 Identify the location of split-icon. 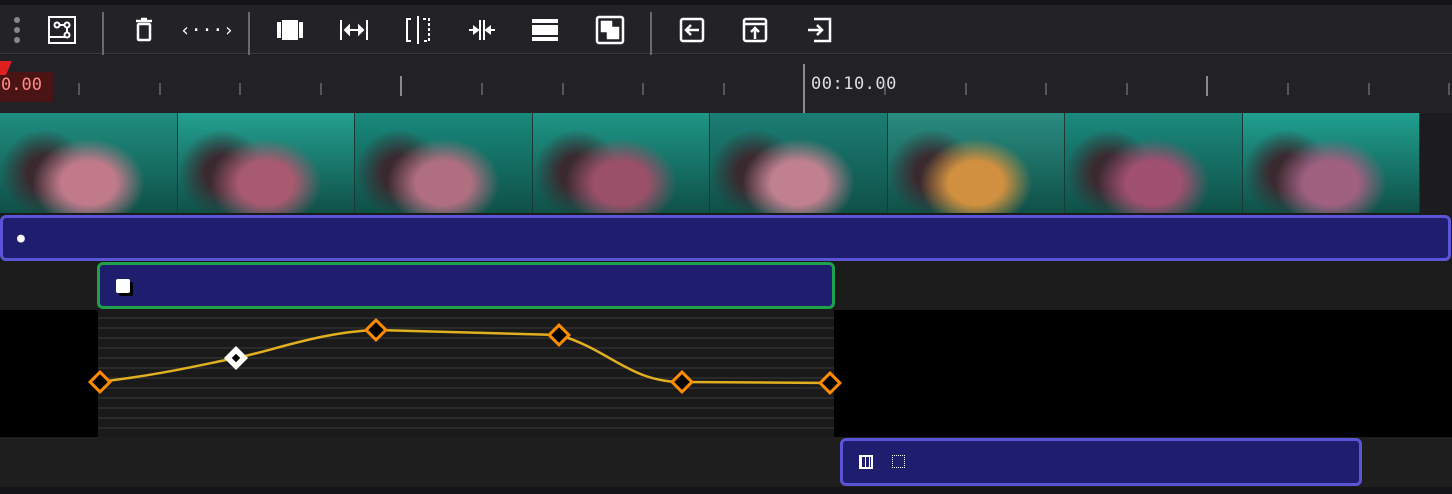
(418, 30).